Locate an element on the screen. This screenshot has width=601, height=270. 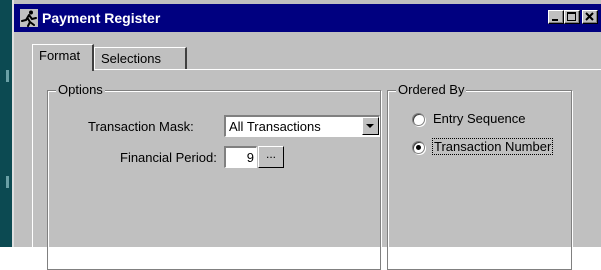
ordered-by-legend: Ordered By is located at coordinates (431, 89).